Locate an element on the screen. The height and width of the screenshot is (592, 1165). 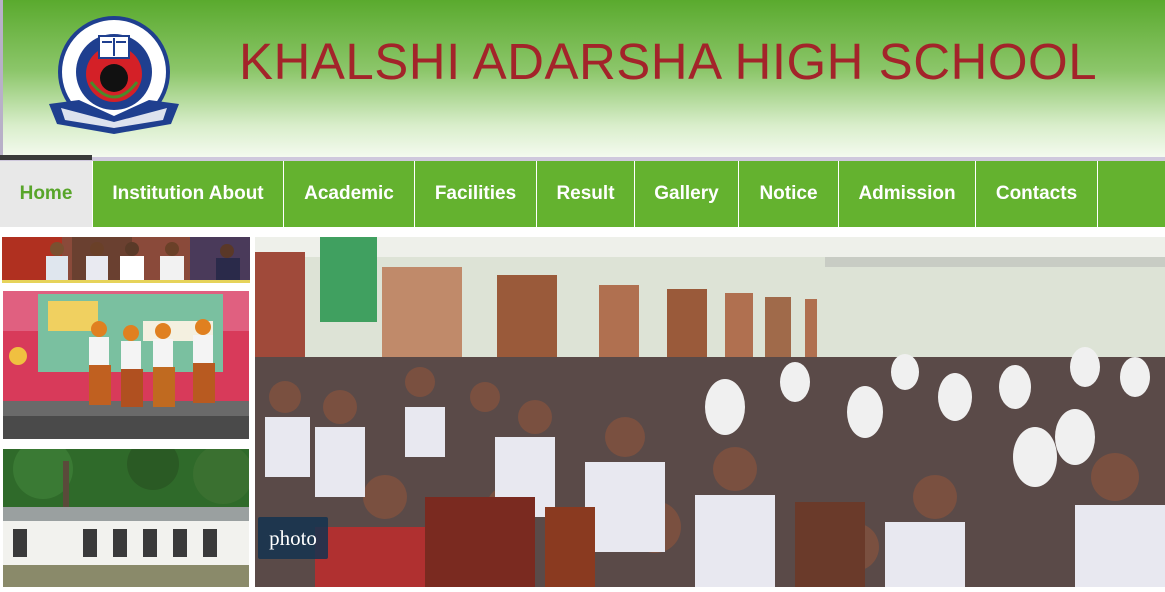
nav-contacts: Contacts is located at coordinates (1037, 194).